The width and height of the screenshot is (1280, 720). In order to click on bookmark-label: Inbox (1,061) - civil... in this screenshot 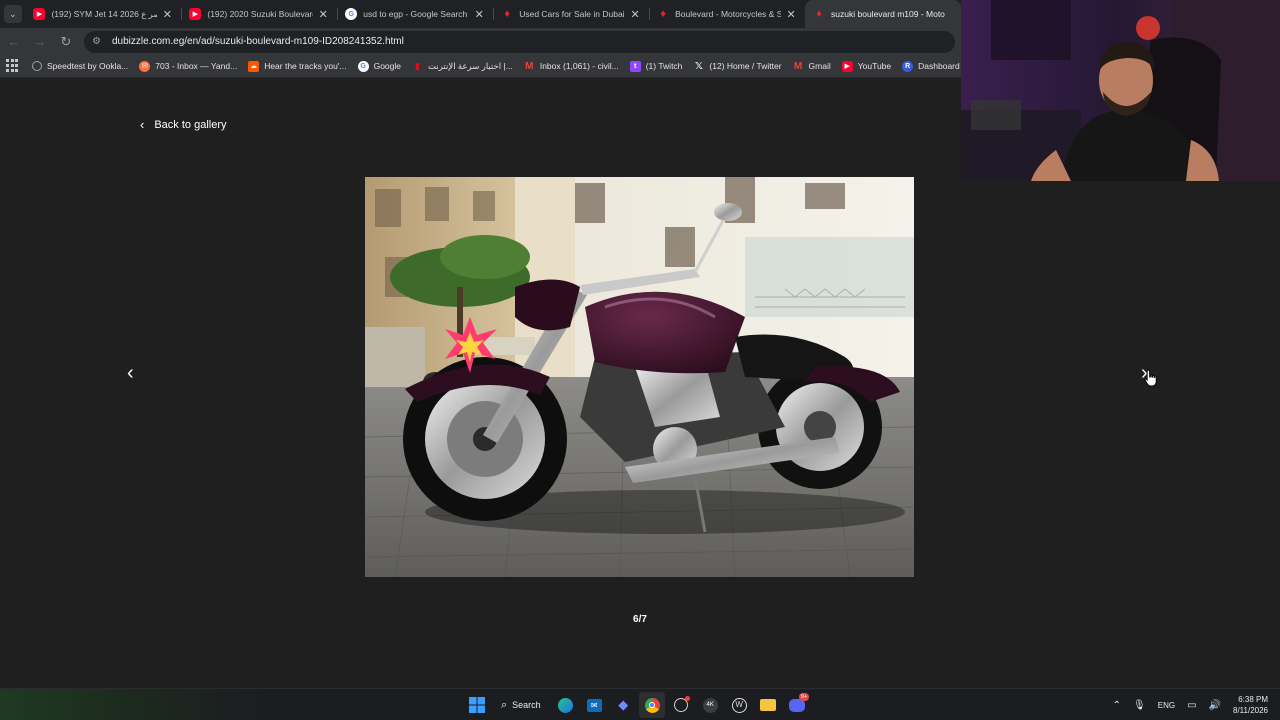, I will do `click(579, 66)`.